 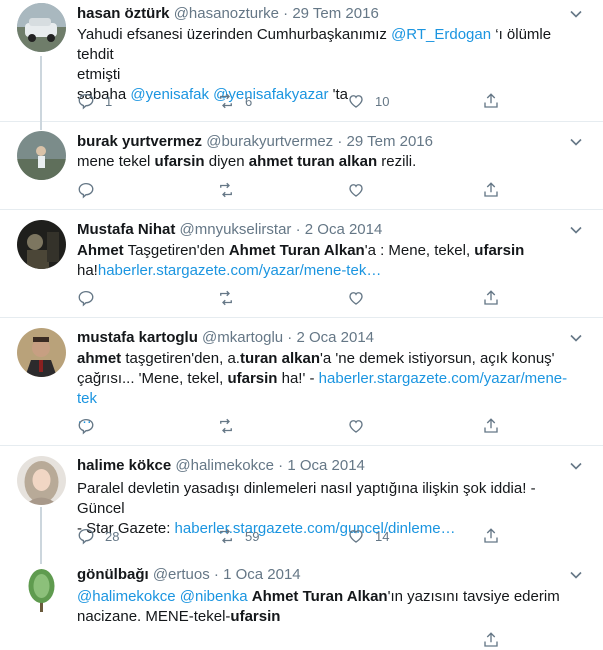 What do you see at coordinates (113, 574) in the screenshot?
I see `display-name: gönülbağı` at bounding box center [113, 574].